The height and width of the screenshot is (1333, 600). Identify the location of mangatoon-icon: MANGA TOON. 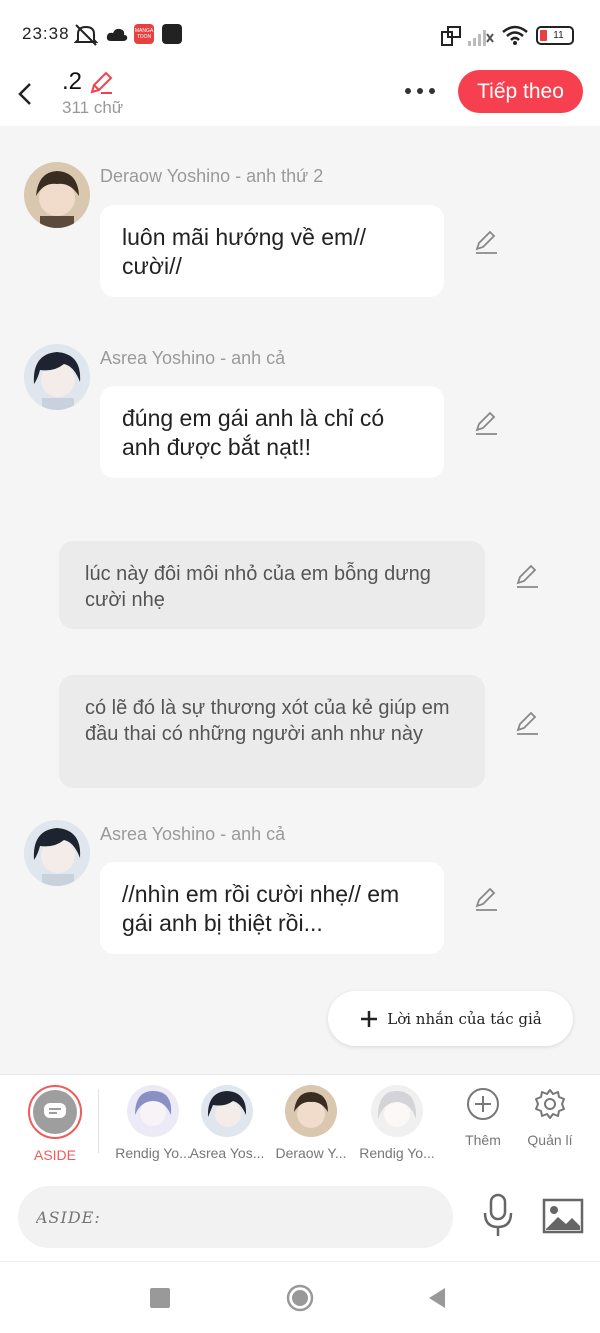
(144, 34).